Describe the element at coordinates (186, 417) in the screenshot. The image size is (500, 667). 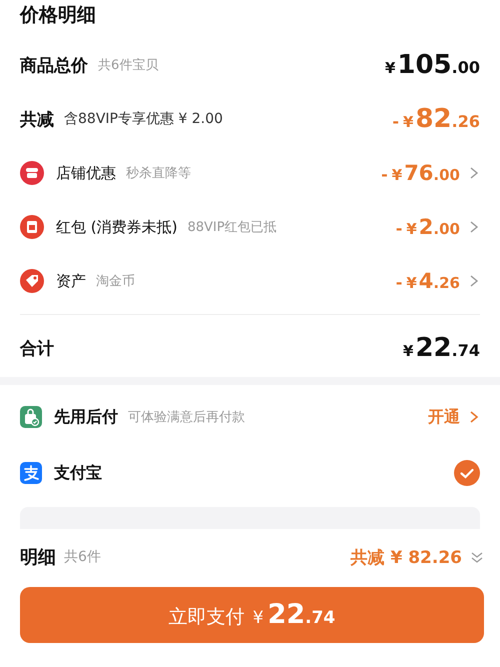
I see `payment-note: 可体验满意后再付款` at that location.